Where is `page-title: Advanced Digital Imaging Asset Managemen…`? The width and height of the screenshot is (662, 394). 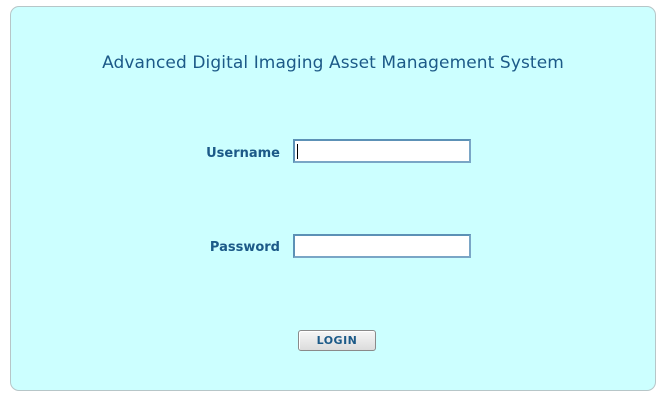 page-title: Advanced Digital Imaging Asset Managemen… is located at coordinates (333, 63).